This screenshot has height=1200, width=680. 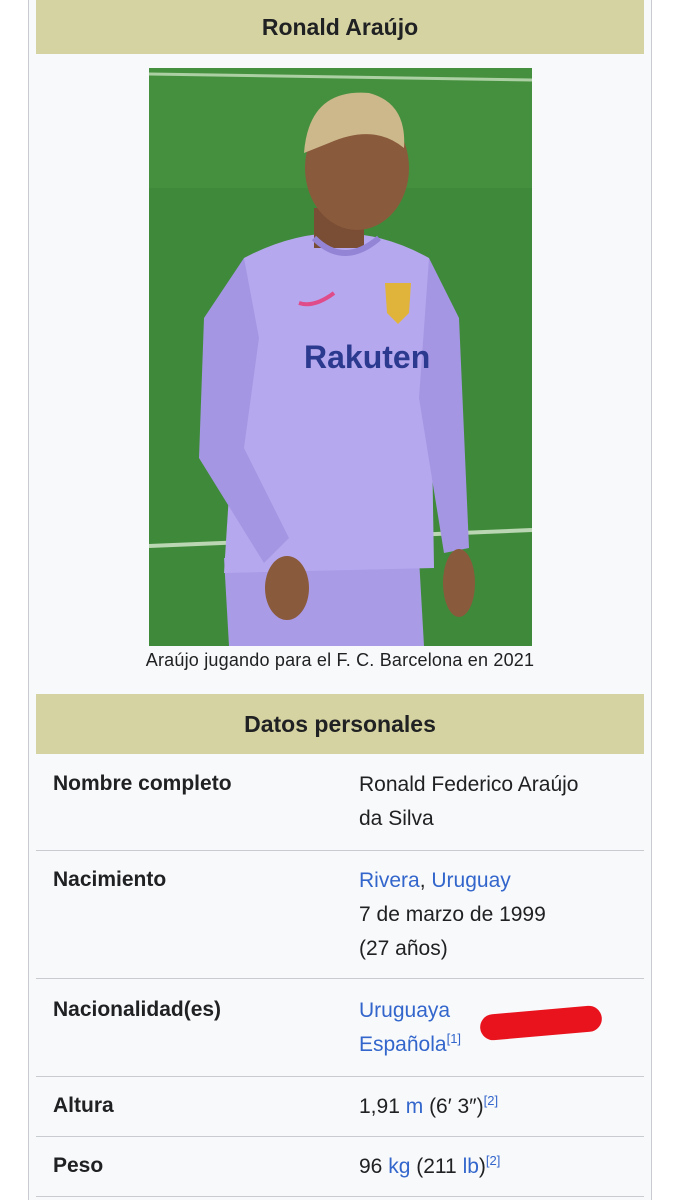 I want to click on row-label: Altura, so click(x=83, y=1105).